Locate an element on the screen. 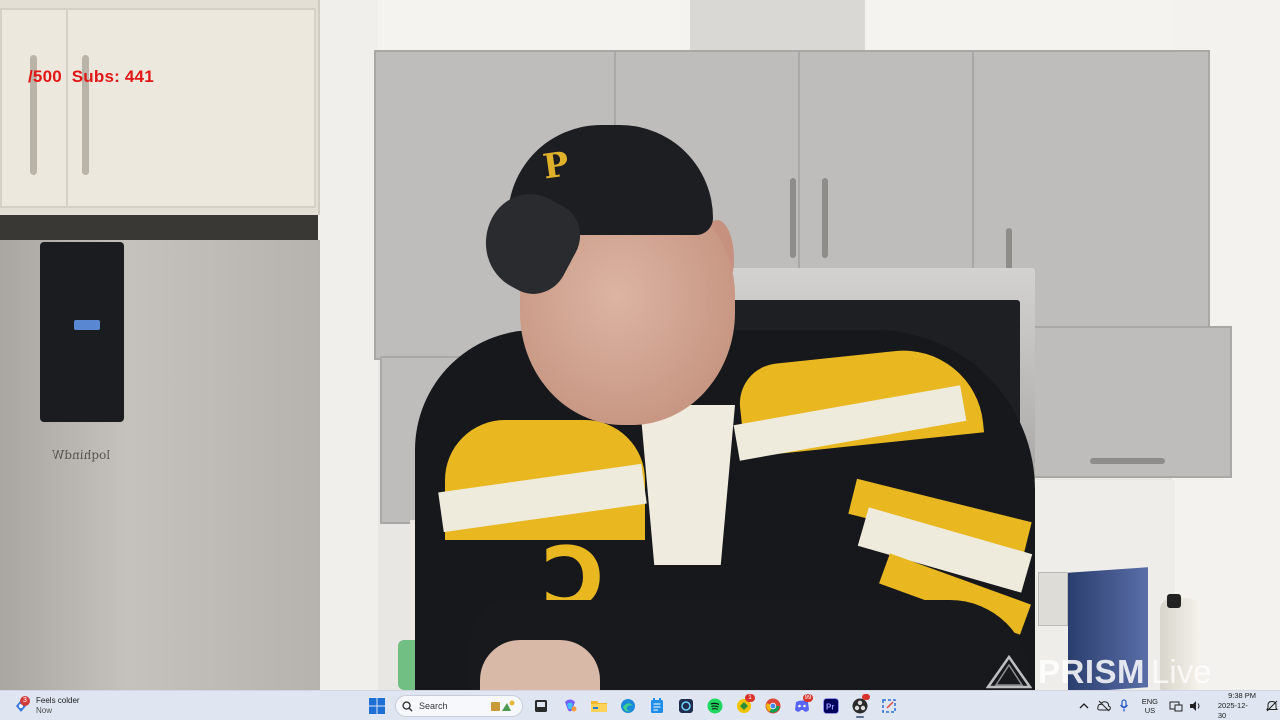  chevron-up-icon is located at coordinates (1084, 706).